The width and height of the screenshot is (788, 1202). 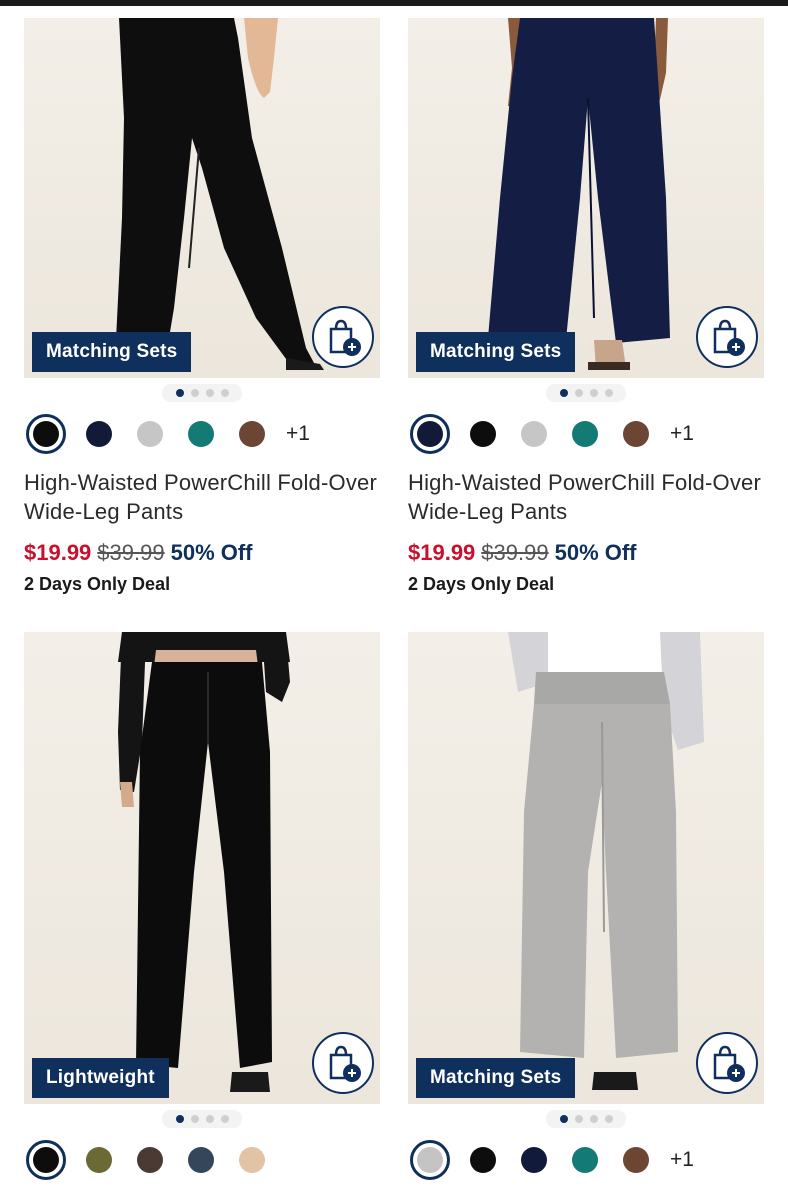 What do you see at coordinates (606, 861) in the screenshot?
I see `pants-photo-grey-foldover` at bounding box center [606, 861].